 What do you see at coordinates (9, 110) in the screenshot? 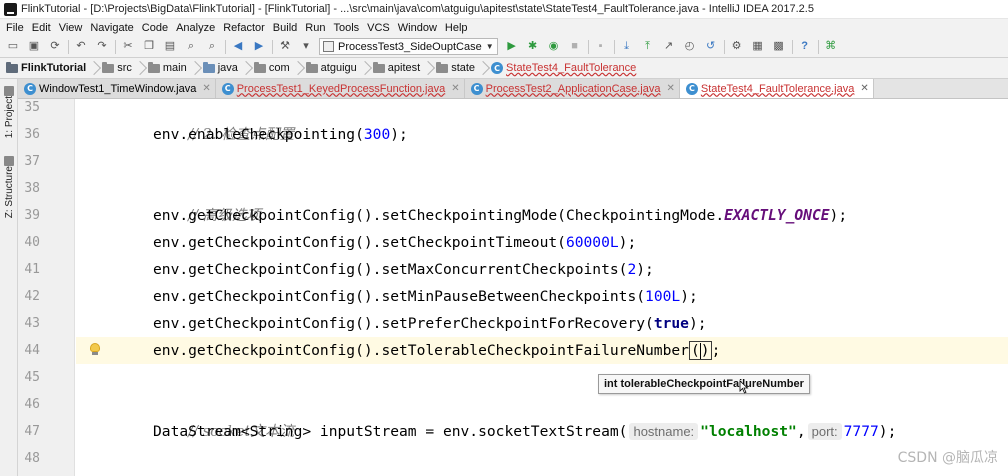
I see `project-tool-window-button: 1: Project` at bounding box center [9, 110].